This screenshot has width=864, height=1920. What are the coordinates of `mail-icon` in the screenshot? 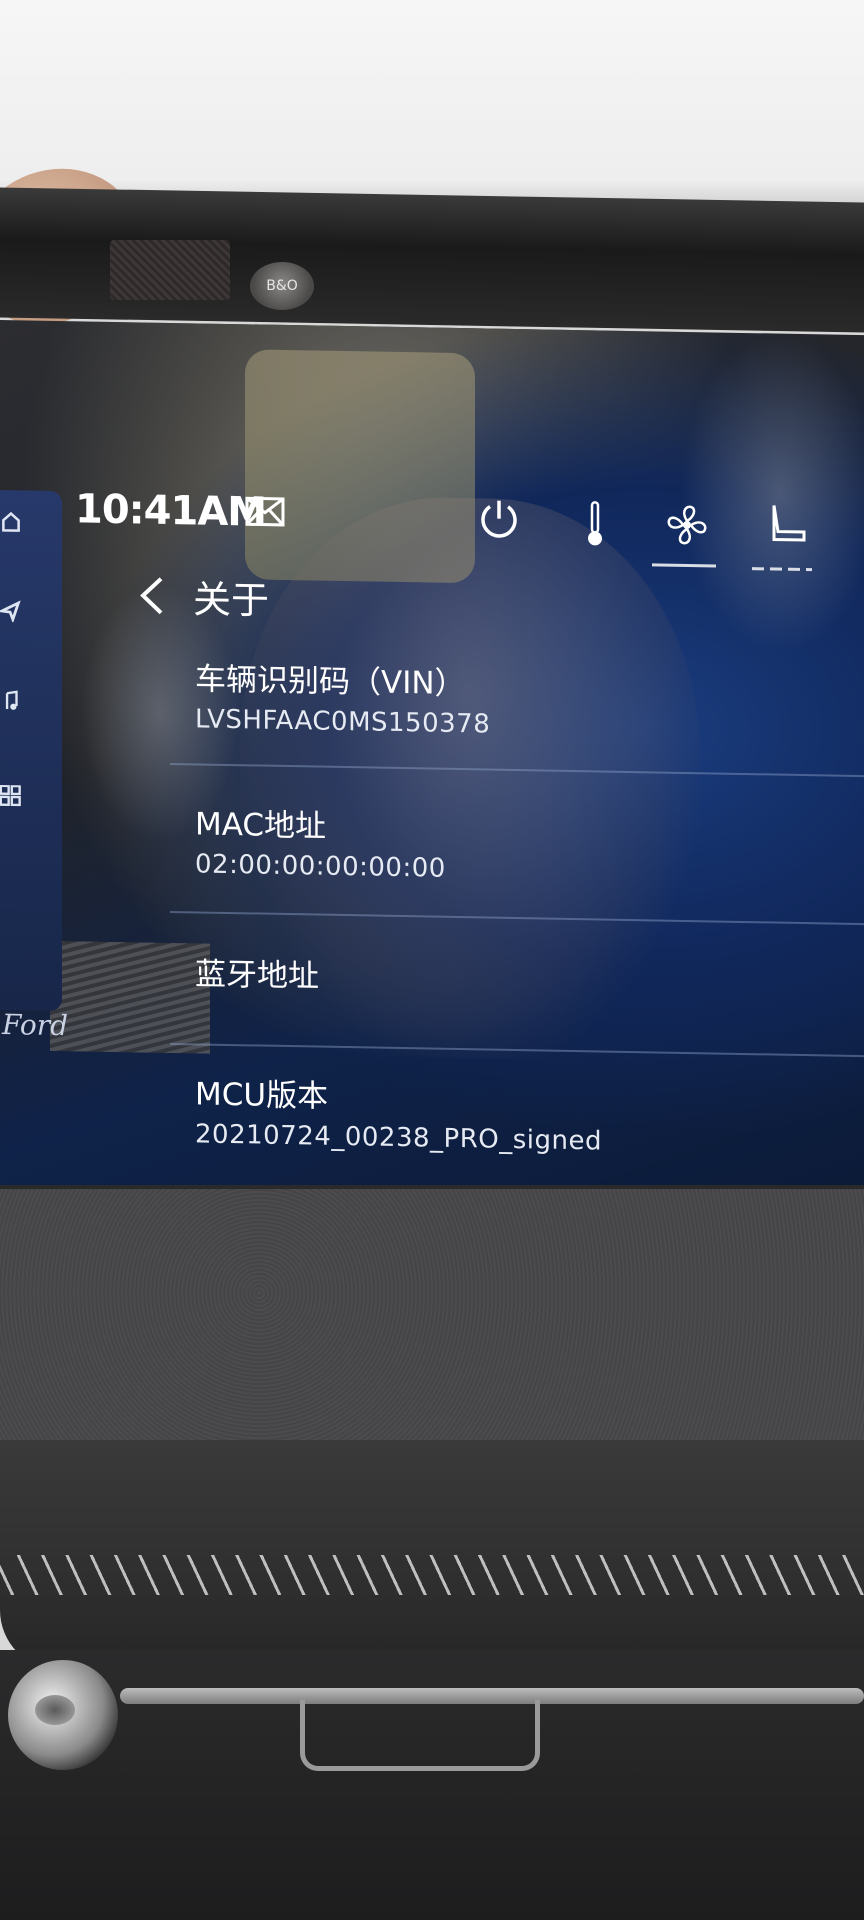 It's located at (265, 511).